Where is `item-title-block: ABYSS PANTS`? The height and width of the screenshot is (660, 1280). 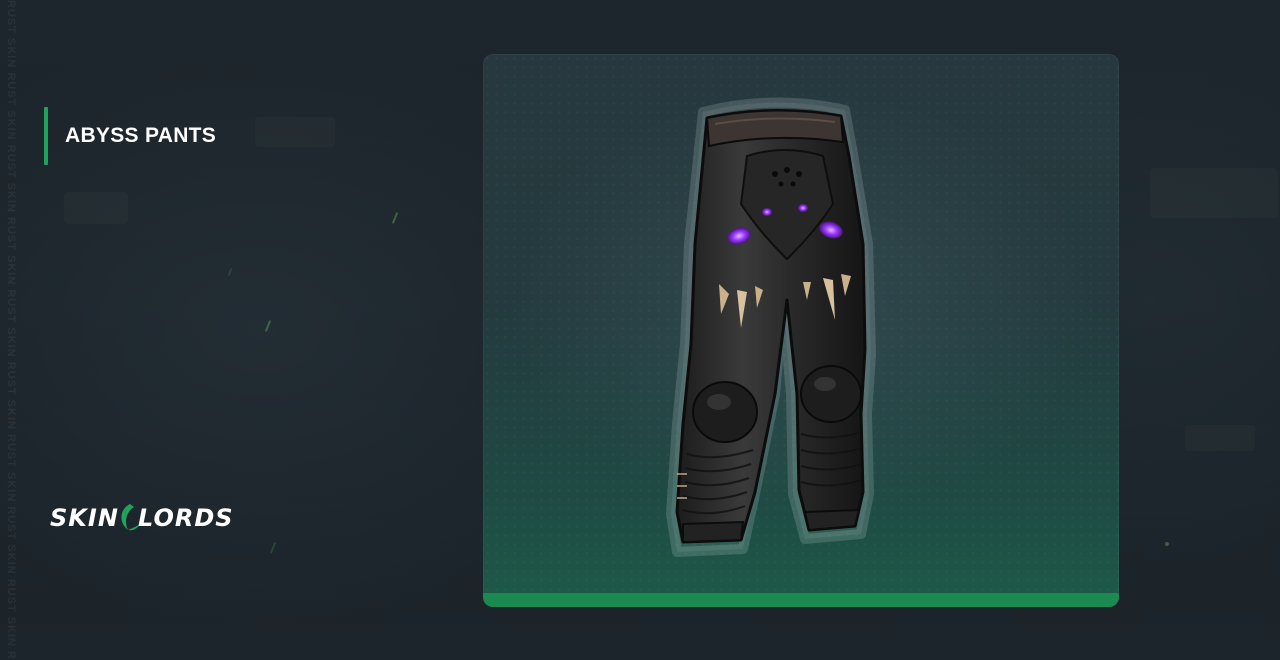
item-title-block: ABYSS PANTS is located at coordinates (130, 136).